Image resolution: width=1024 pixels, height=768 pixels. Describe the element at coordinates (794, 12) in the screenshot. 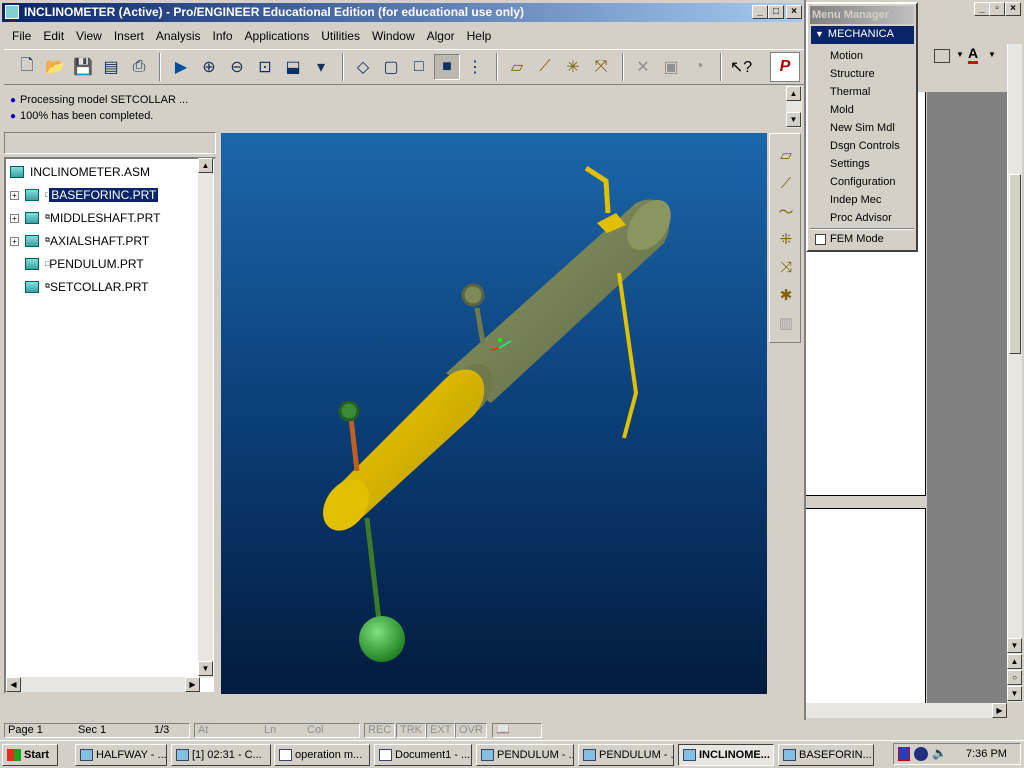

I see `close-icon: ×` at that location.